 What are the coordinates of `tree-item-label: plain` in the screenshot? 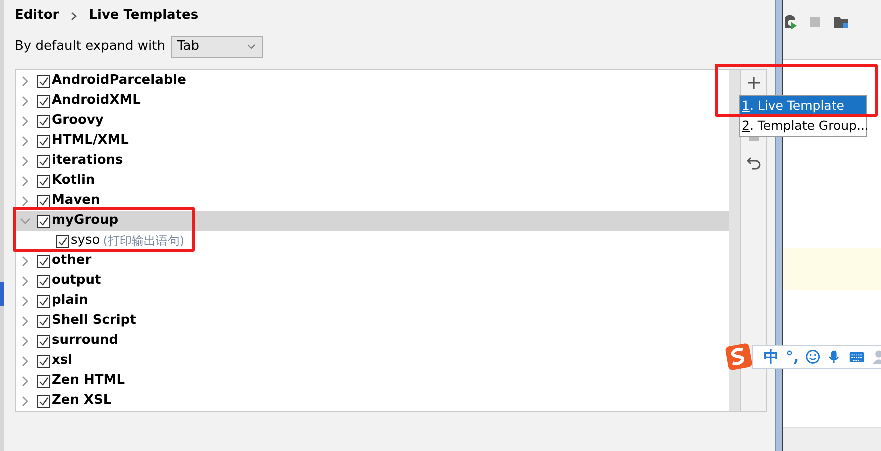 It's located at (70, 301).